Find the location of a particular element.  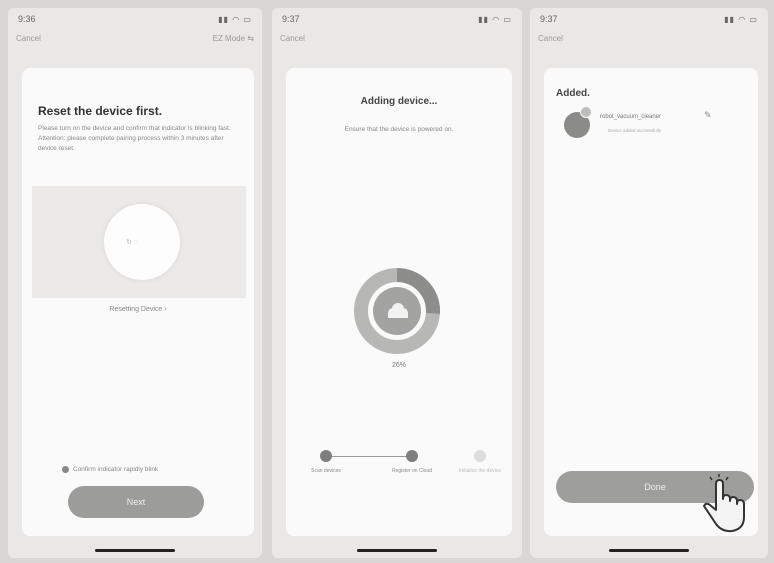

progress-ring is located at coordinates (397, 311).